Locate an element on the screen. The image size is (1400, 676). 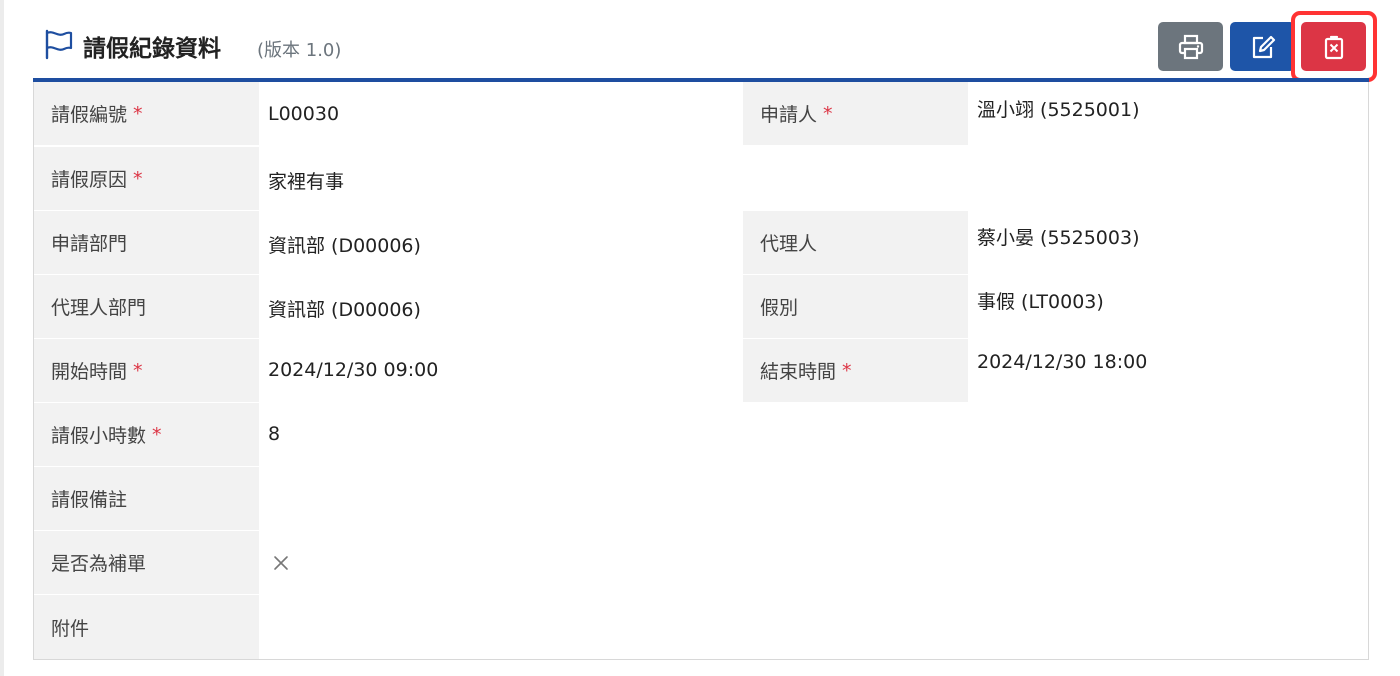
edit-button is located at coordinates (1262, 46).